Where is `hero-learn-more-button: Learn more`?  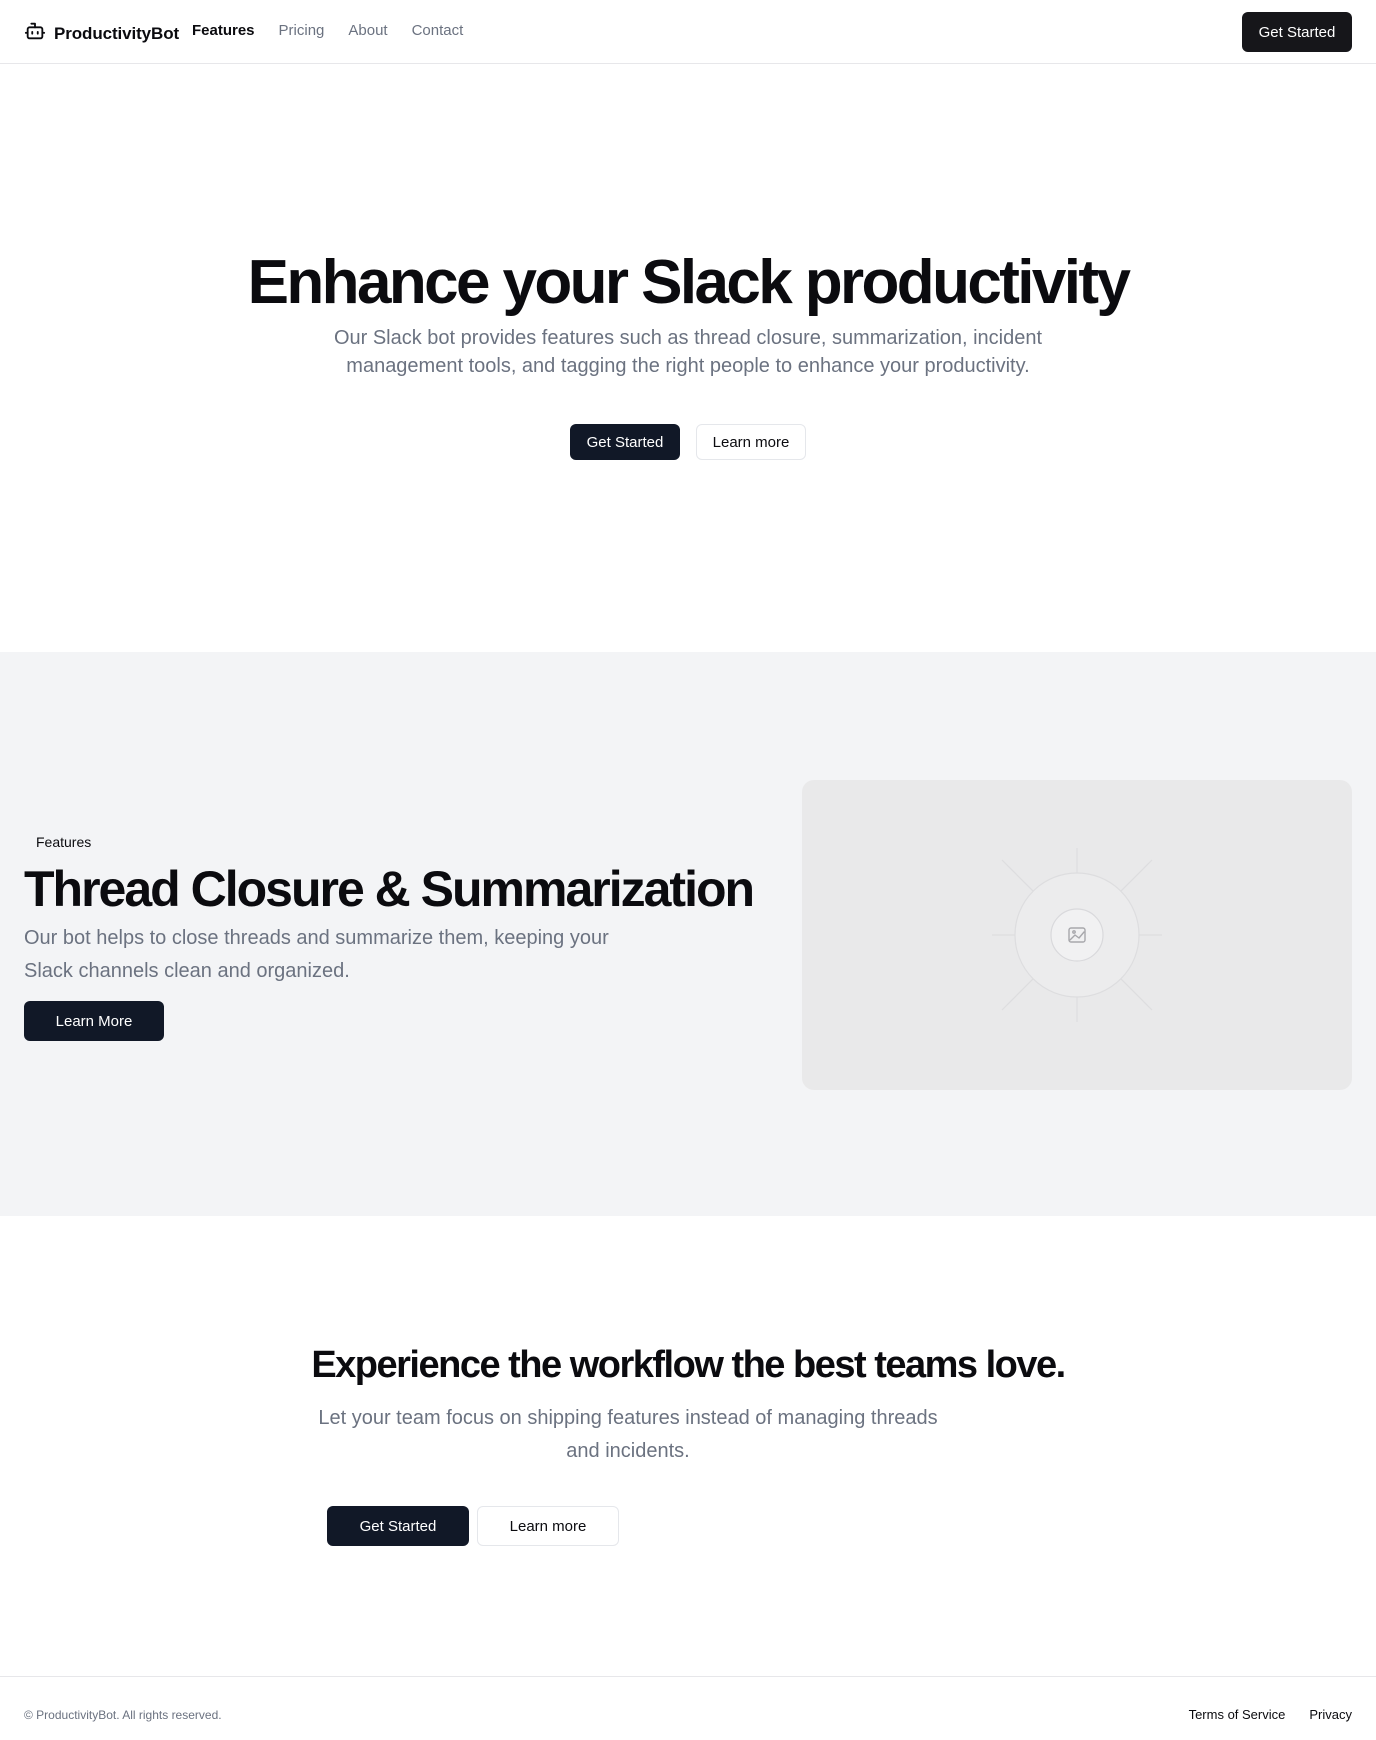
hero-learn-more-button: Learn more is located at coordinates (751, 442).